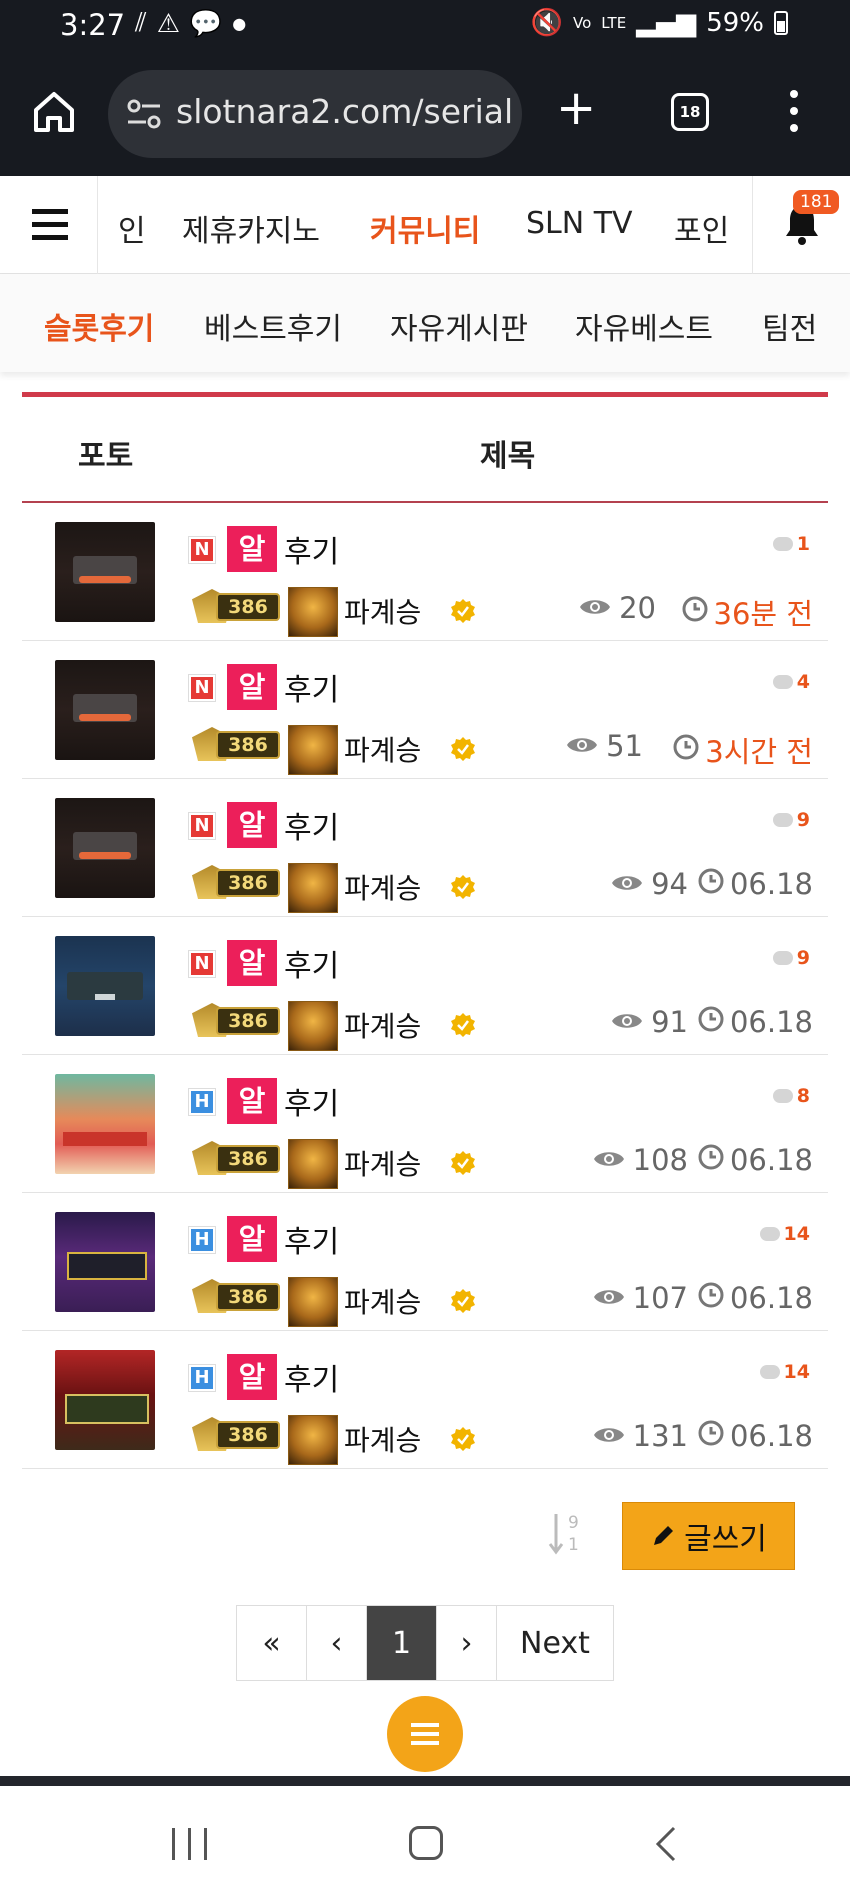  I want to click on site-settings-icon, so click(144, 114).